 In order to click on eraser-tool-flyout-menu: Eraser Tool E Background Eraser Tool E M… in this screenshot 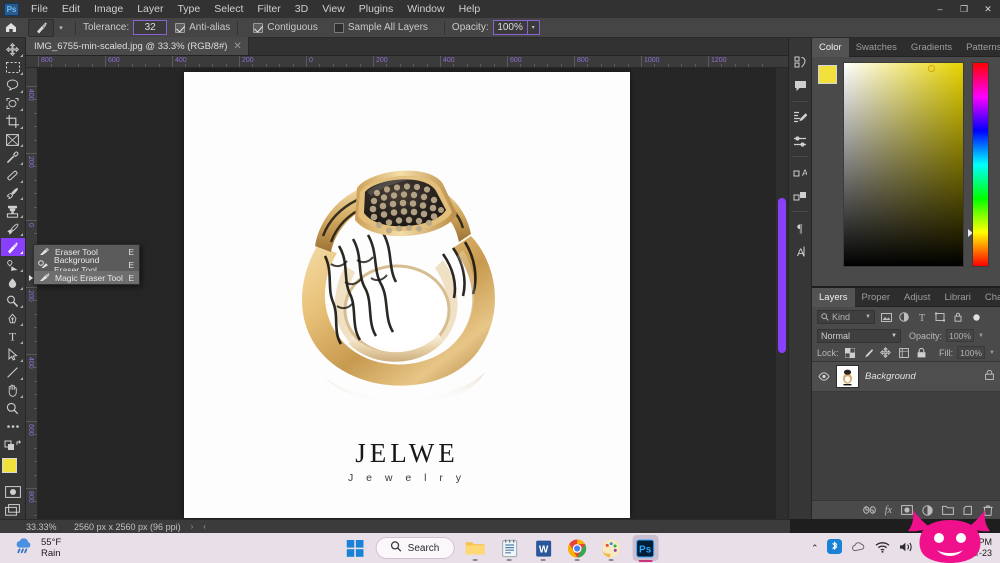, I will do `click(84, 264)`.